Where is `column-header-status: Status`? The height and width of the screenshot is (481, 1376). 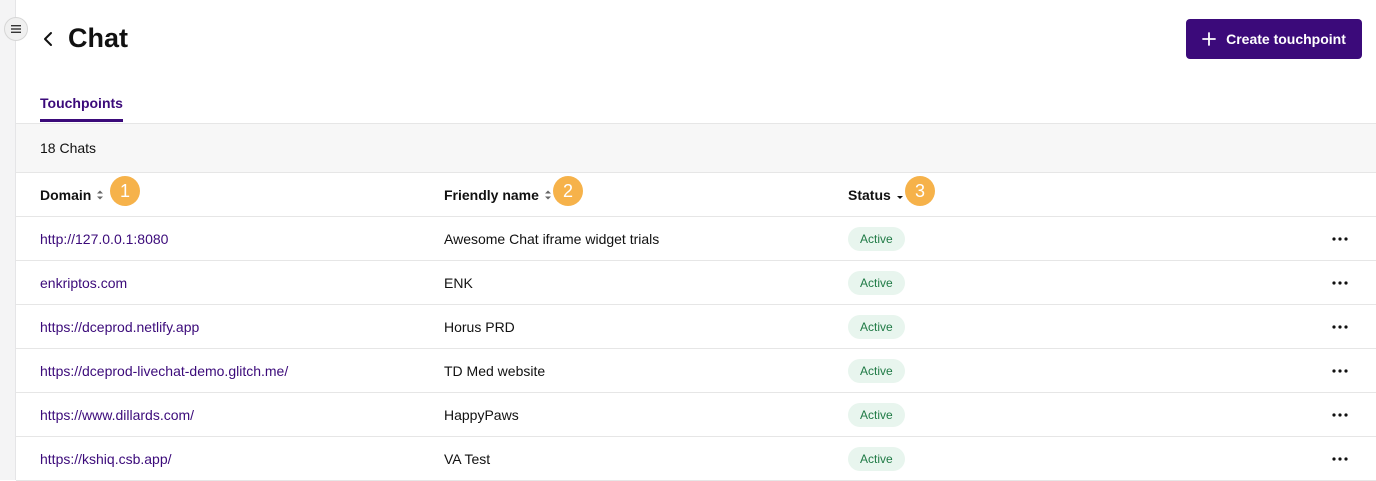 column-header-status: Status is located at coordinates (876, 194).